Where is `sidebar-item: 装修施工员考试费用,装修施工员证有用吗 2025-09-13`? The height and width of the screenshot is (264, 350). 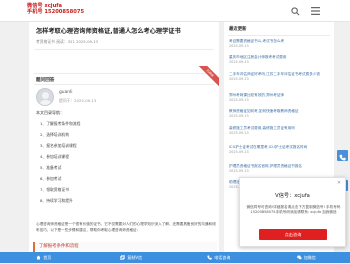 sidebar-item: 装修施工员考试费用,装修施工员证有用吗 2025-09-13 is located at coordinates (279, 131).